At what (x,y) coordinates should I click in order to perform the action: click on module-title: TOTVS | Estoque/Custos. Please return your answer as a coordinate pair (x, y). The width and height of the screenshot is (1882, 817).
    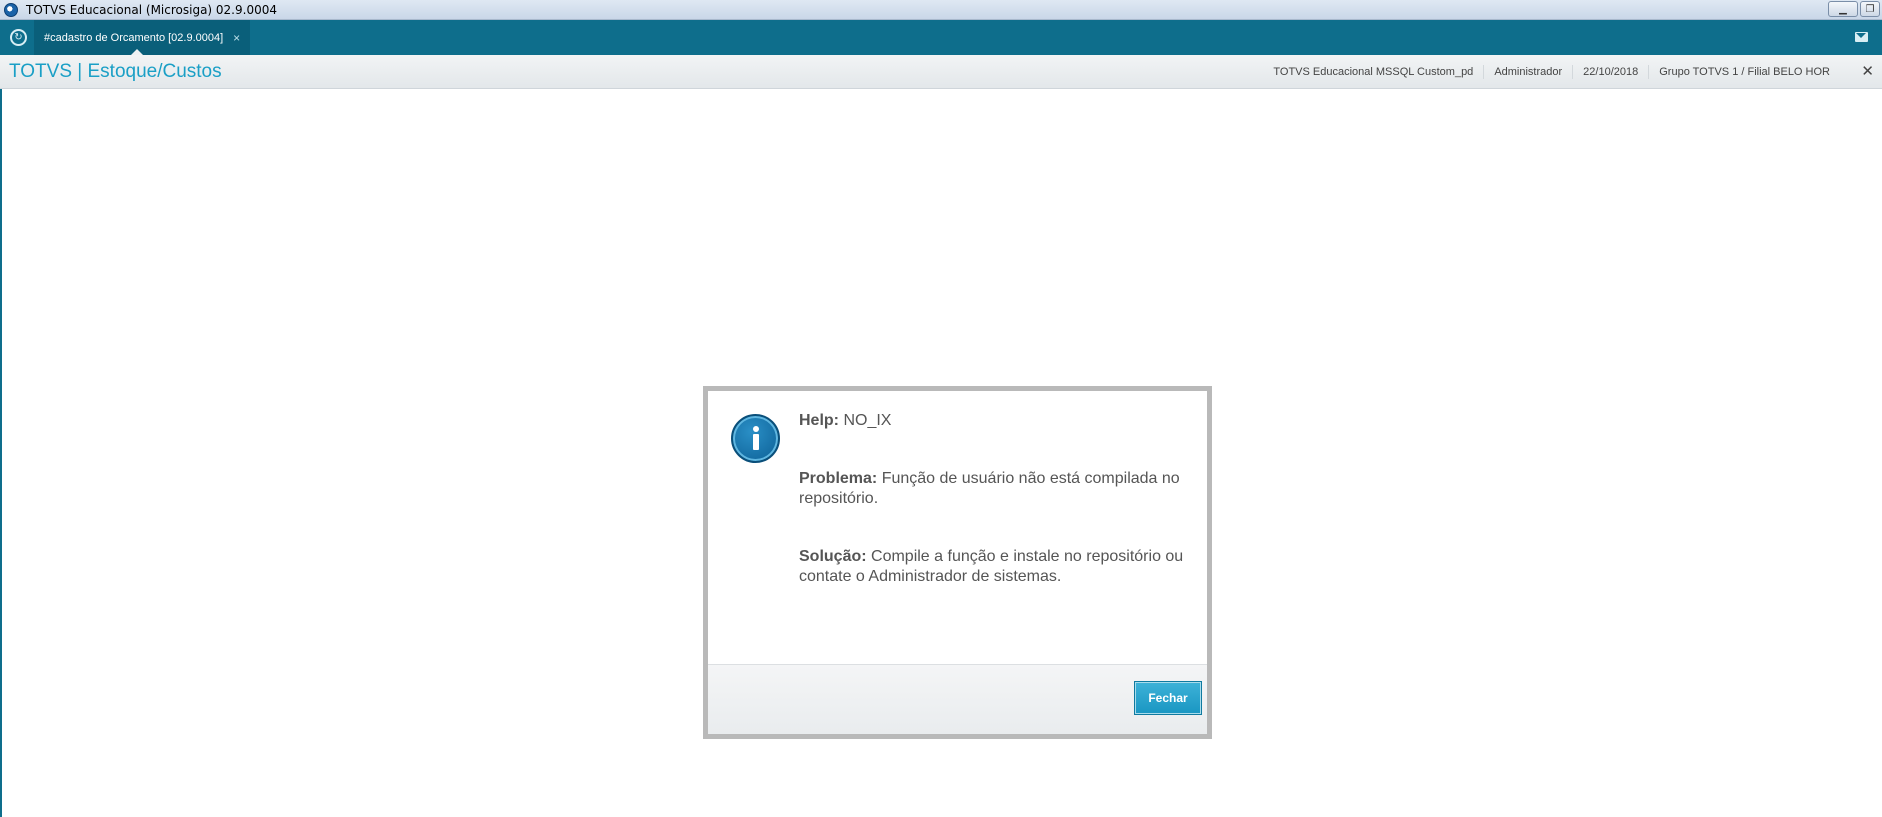
    Looking at the image, I should click on (115, 71).